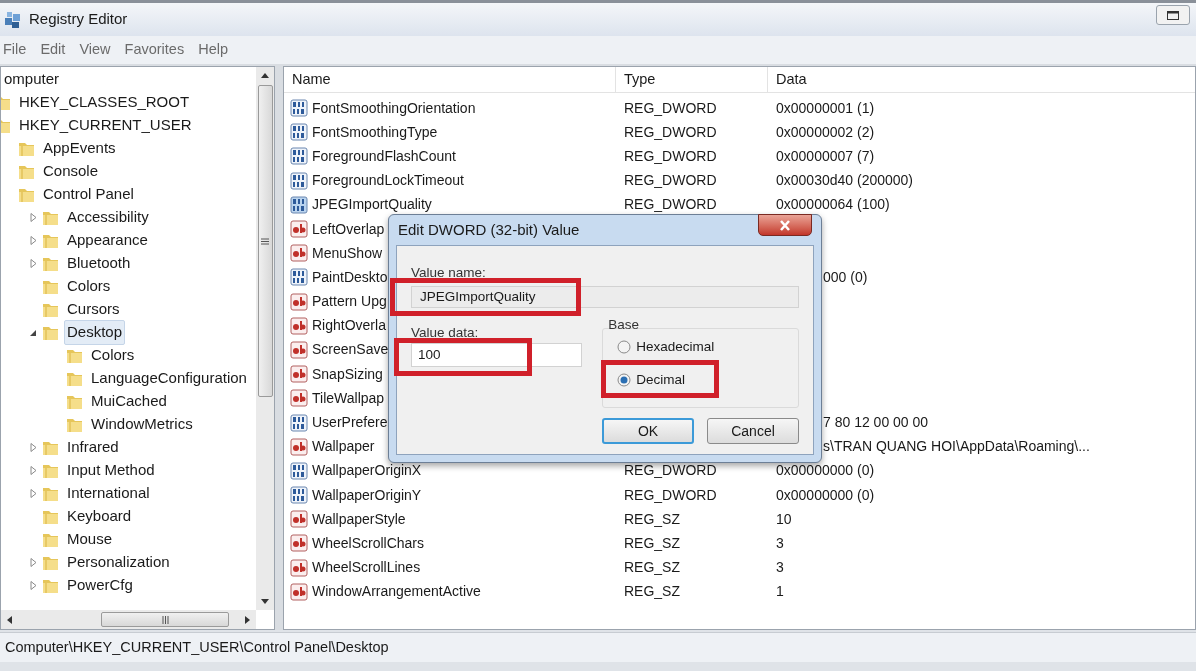  Describe the element at coordinates (32, 79) in the screenshot. I see `tree-item: omputer` at that location.